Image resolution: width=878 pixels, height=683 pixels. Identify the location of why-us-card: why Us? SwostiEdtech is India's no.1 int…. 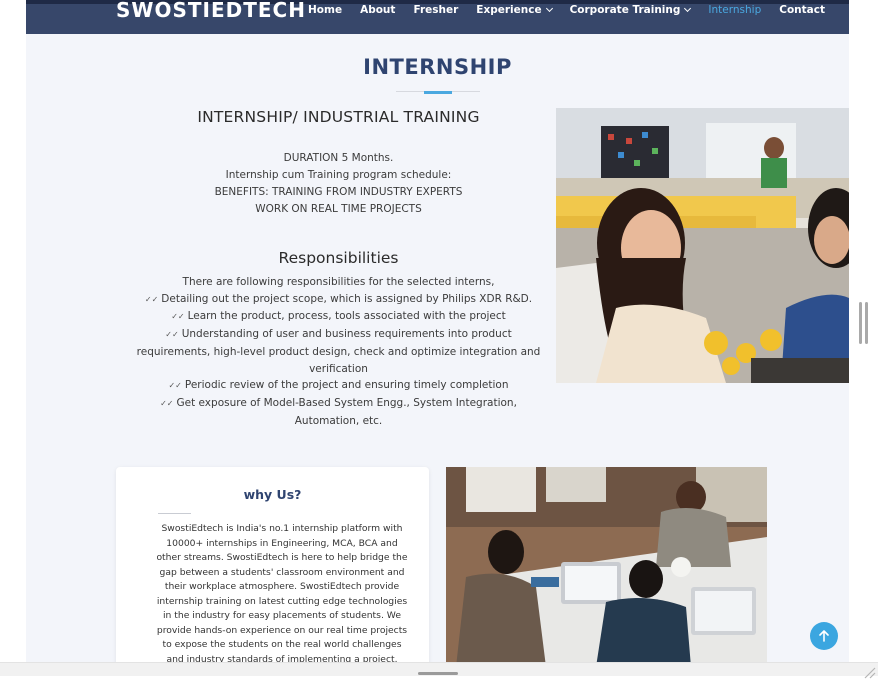
(272, 564).